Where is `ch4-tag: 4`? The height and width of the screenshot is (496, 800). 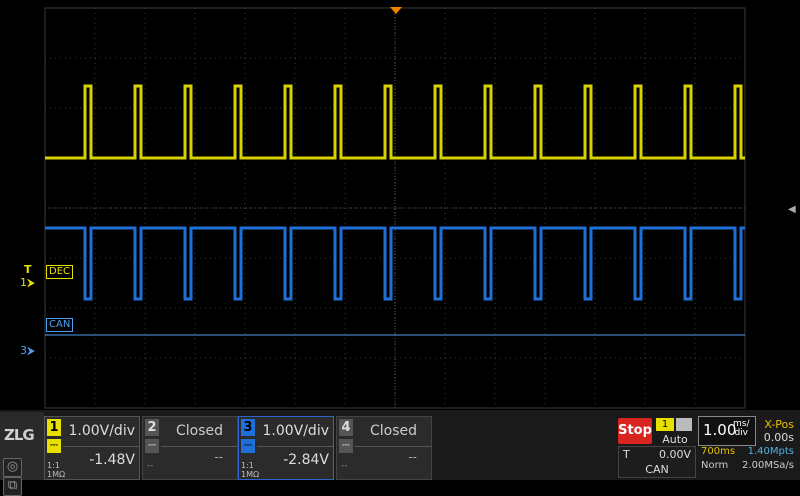
ch4-tag: 4 is located at coordinates (346, 427).